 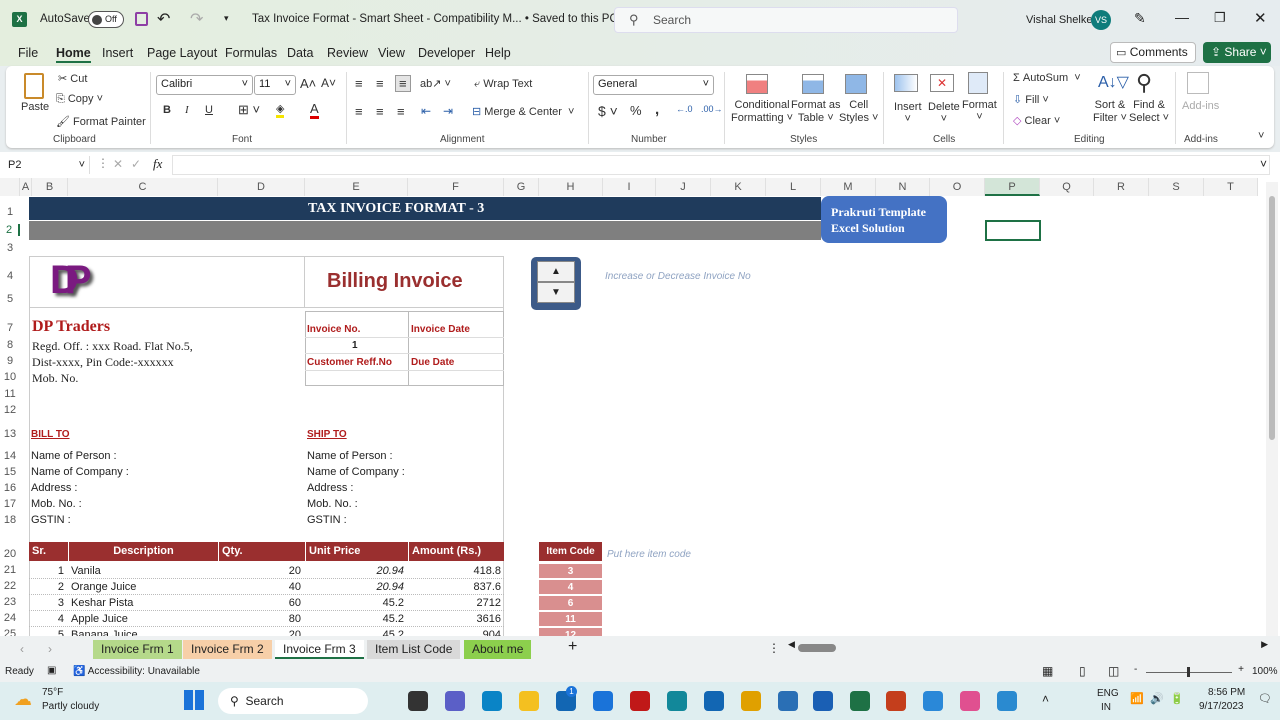 What do you see at coordinates (10, 410) in the screenshot?
I see `row-header: 12` at bounding box center [10, 410].